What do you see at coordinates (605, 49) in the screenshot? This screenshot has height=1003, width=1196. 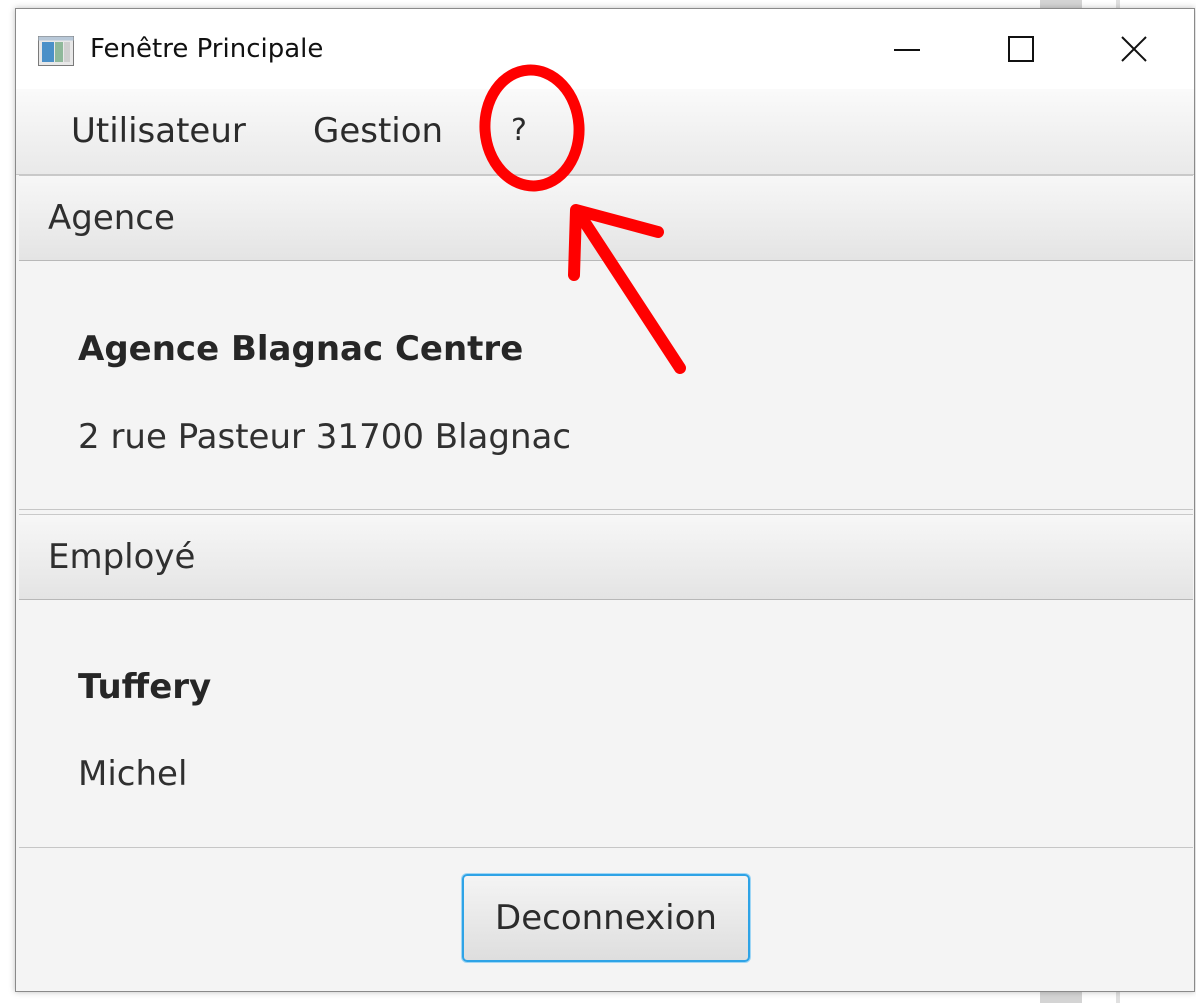 I see `title-bar: Fenêtre Principale` at bounding box center [605, 49].